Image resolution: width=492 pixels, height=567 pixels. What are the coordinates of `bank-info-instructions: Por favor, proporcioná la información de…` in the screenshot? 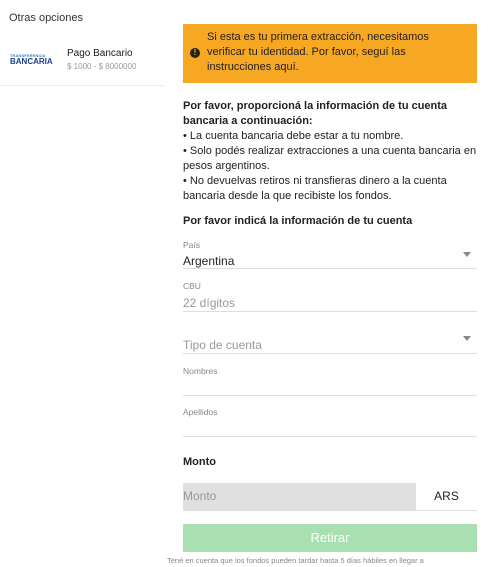 It's located at (330, 151).